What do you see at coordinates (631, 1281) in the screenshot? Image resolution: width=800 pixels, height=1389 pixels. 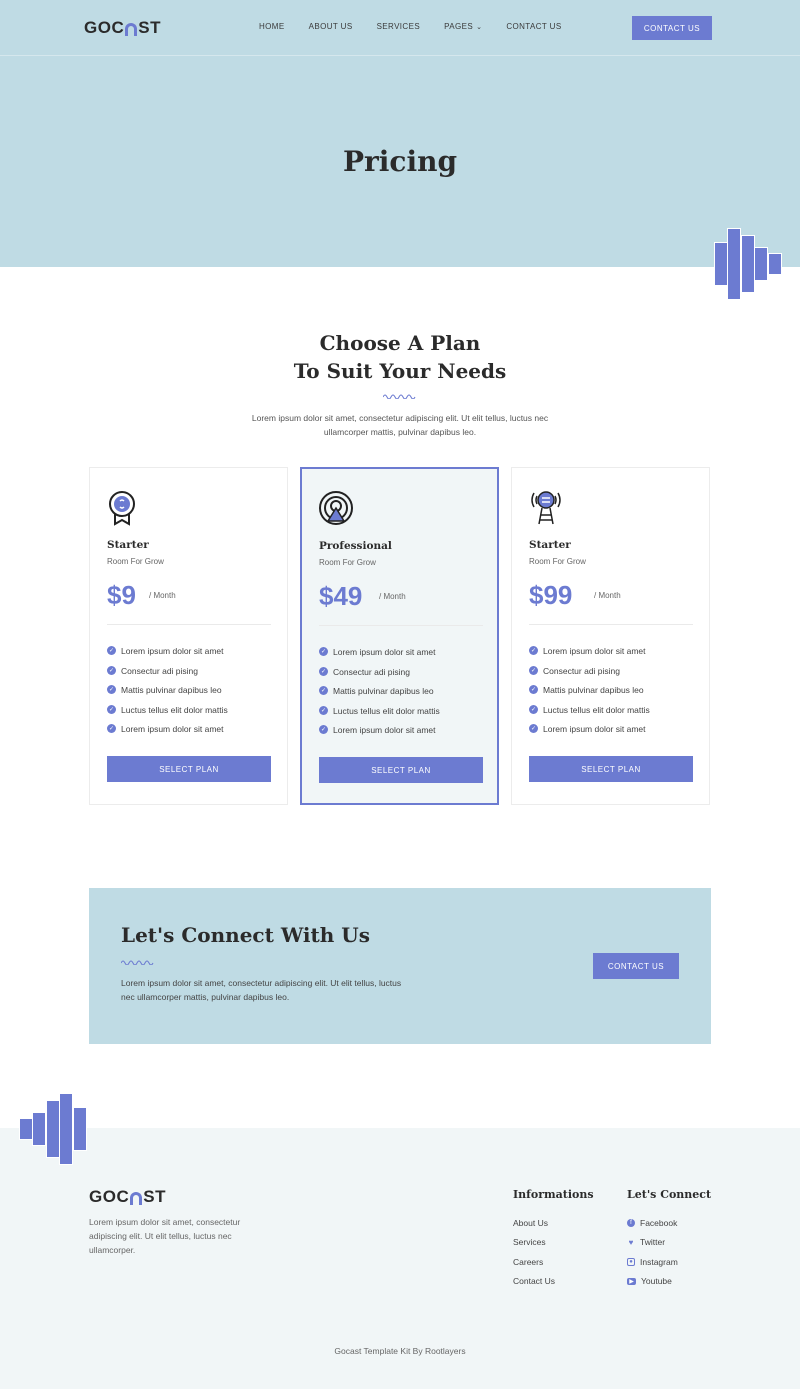 I see `youtube-icon: ▶` at bounding box center [631, 1281].